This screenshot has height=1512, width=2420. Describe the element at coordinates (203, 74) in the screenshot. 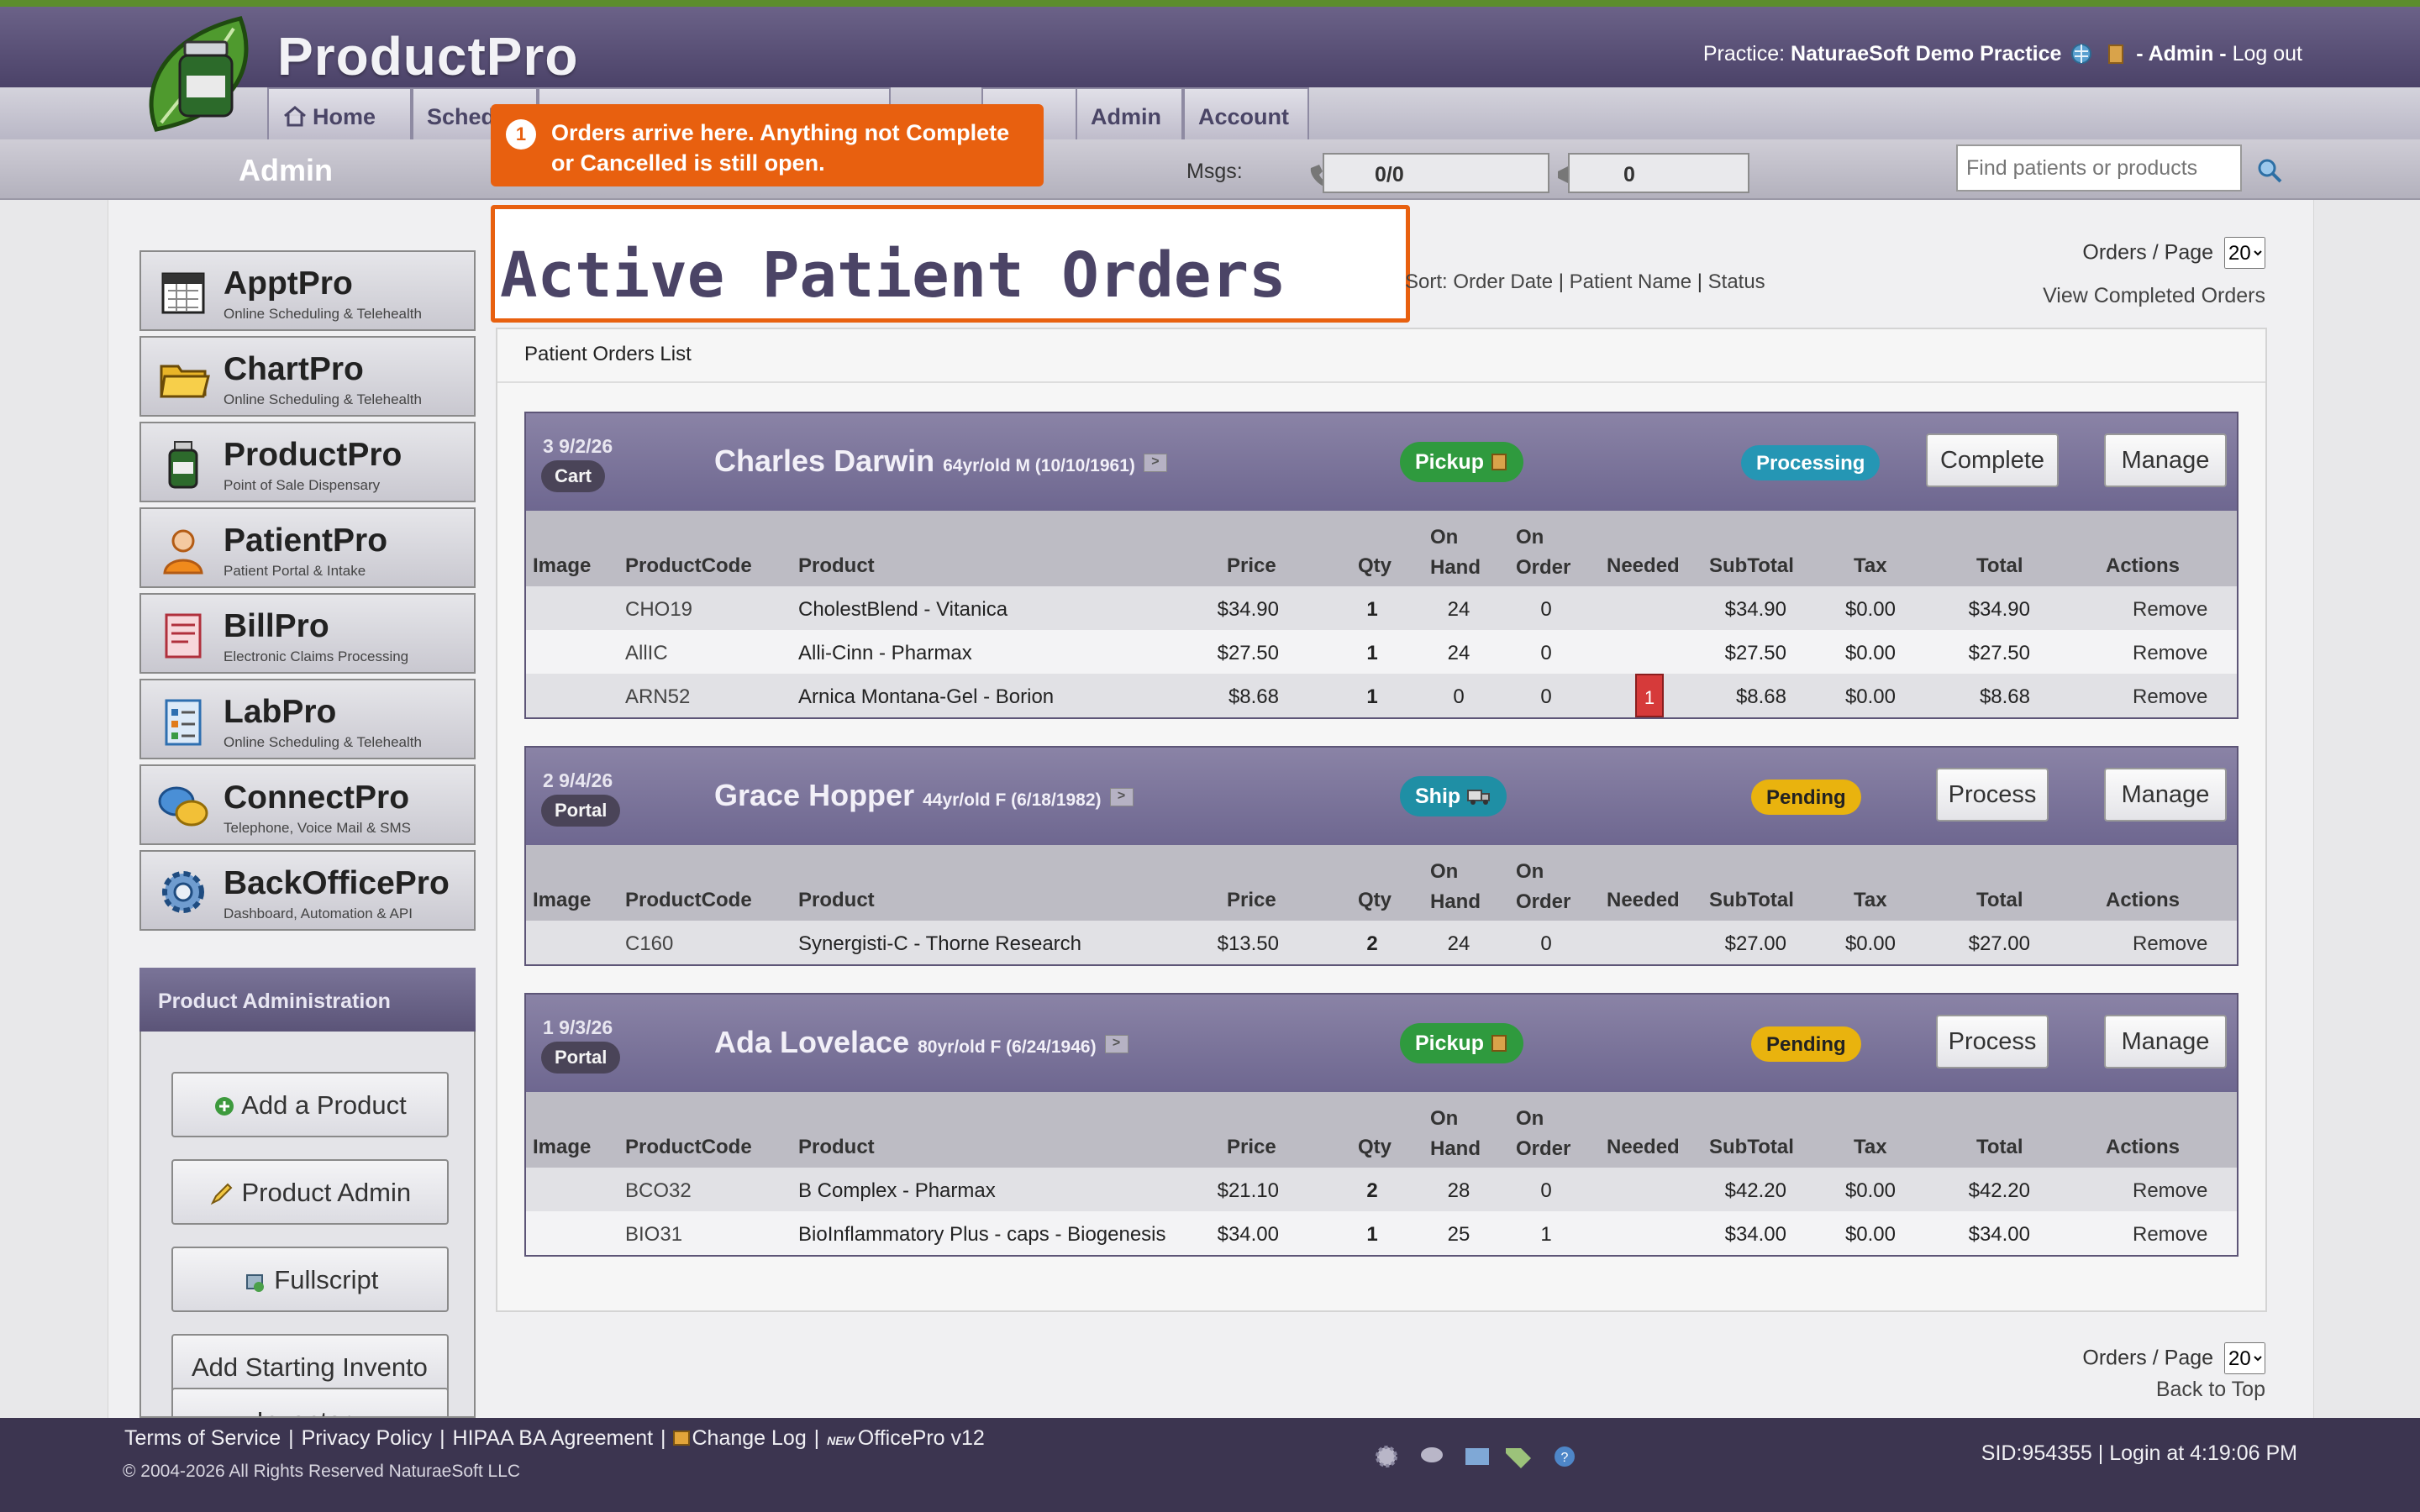

I see `productpro-logo` at that location.